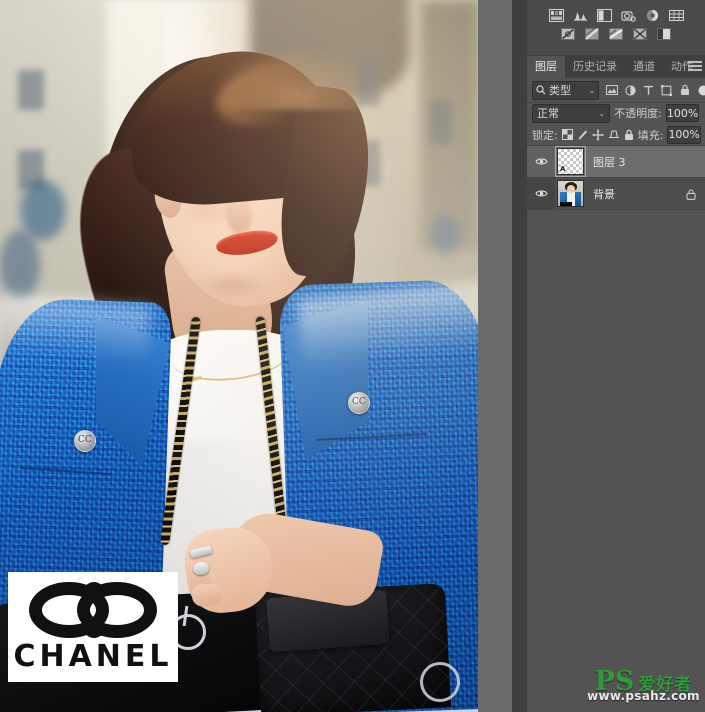 The image size is (705, 712). I want to click on layer-thumbnail: A, so click(570, 161).